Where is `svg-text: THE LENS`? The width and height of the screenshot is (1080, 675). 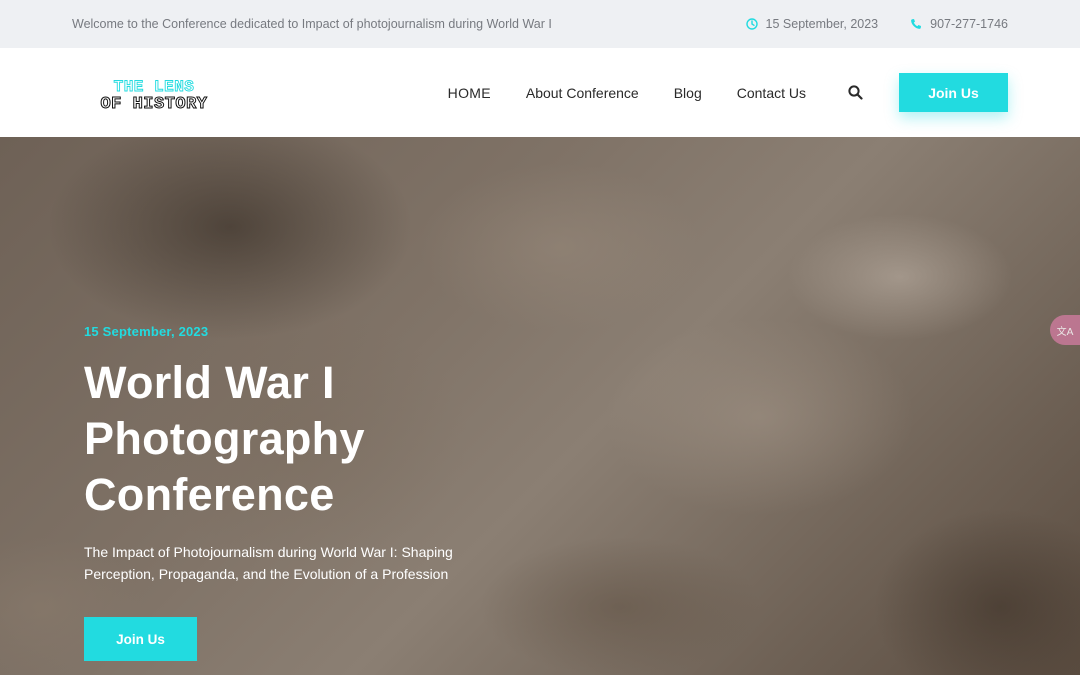
svg-text: THE LENS is located at coordinates (154, 87).